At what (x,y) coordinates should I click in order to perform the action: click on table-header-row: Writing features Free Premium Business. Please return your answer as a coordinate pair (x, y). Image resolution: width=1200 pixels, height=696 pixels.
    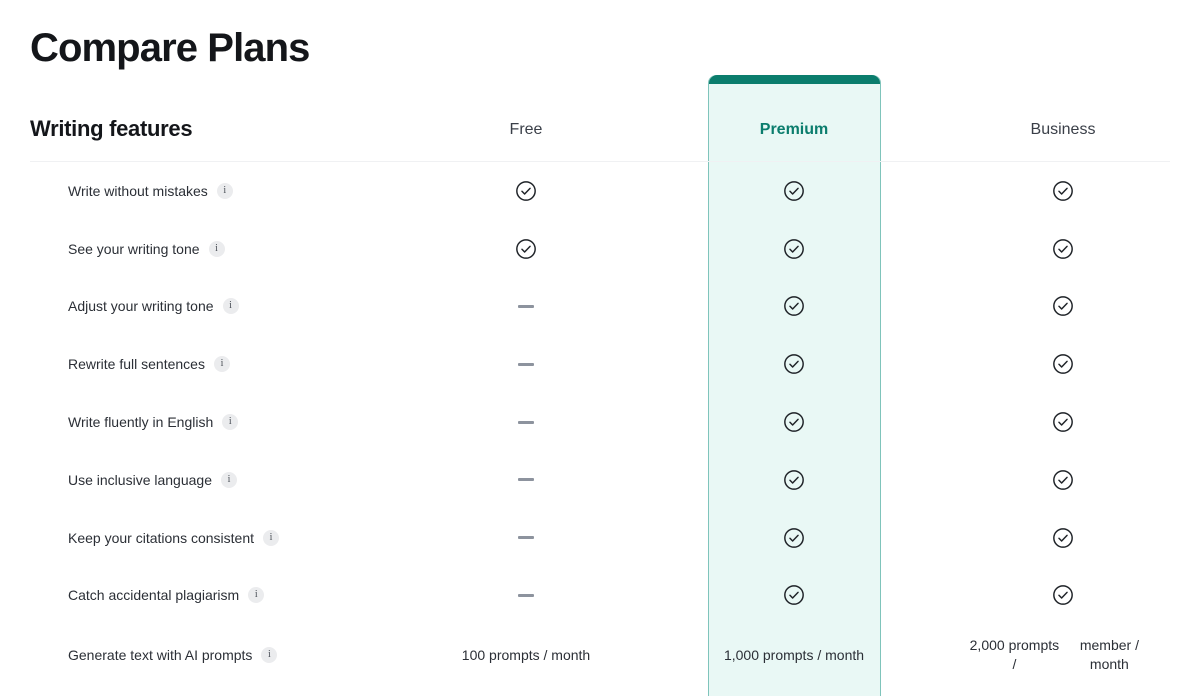
    Looking at the image, I should click on (600, 133).